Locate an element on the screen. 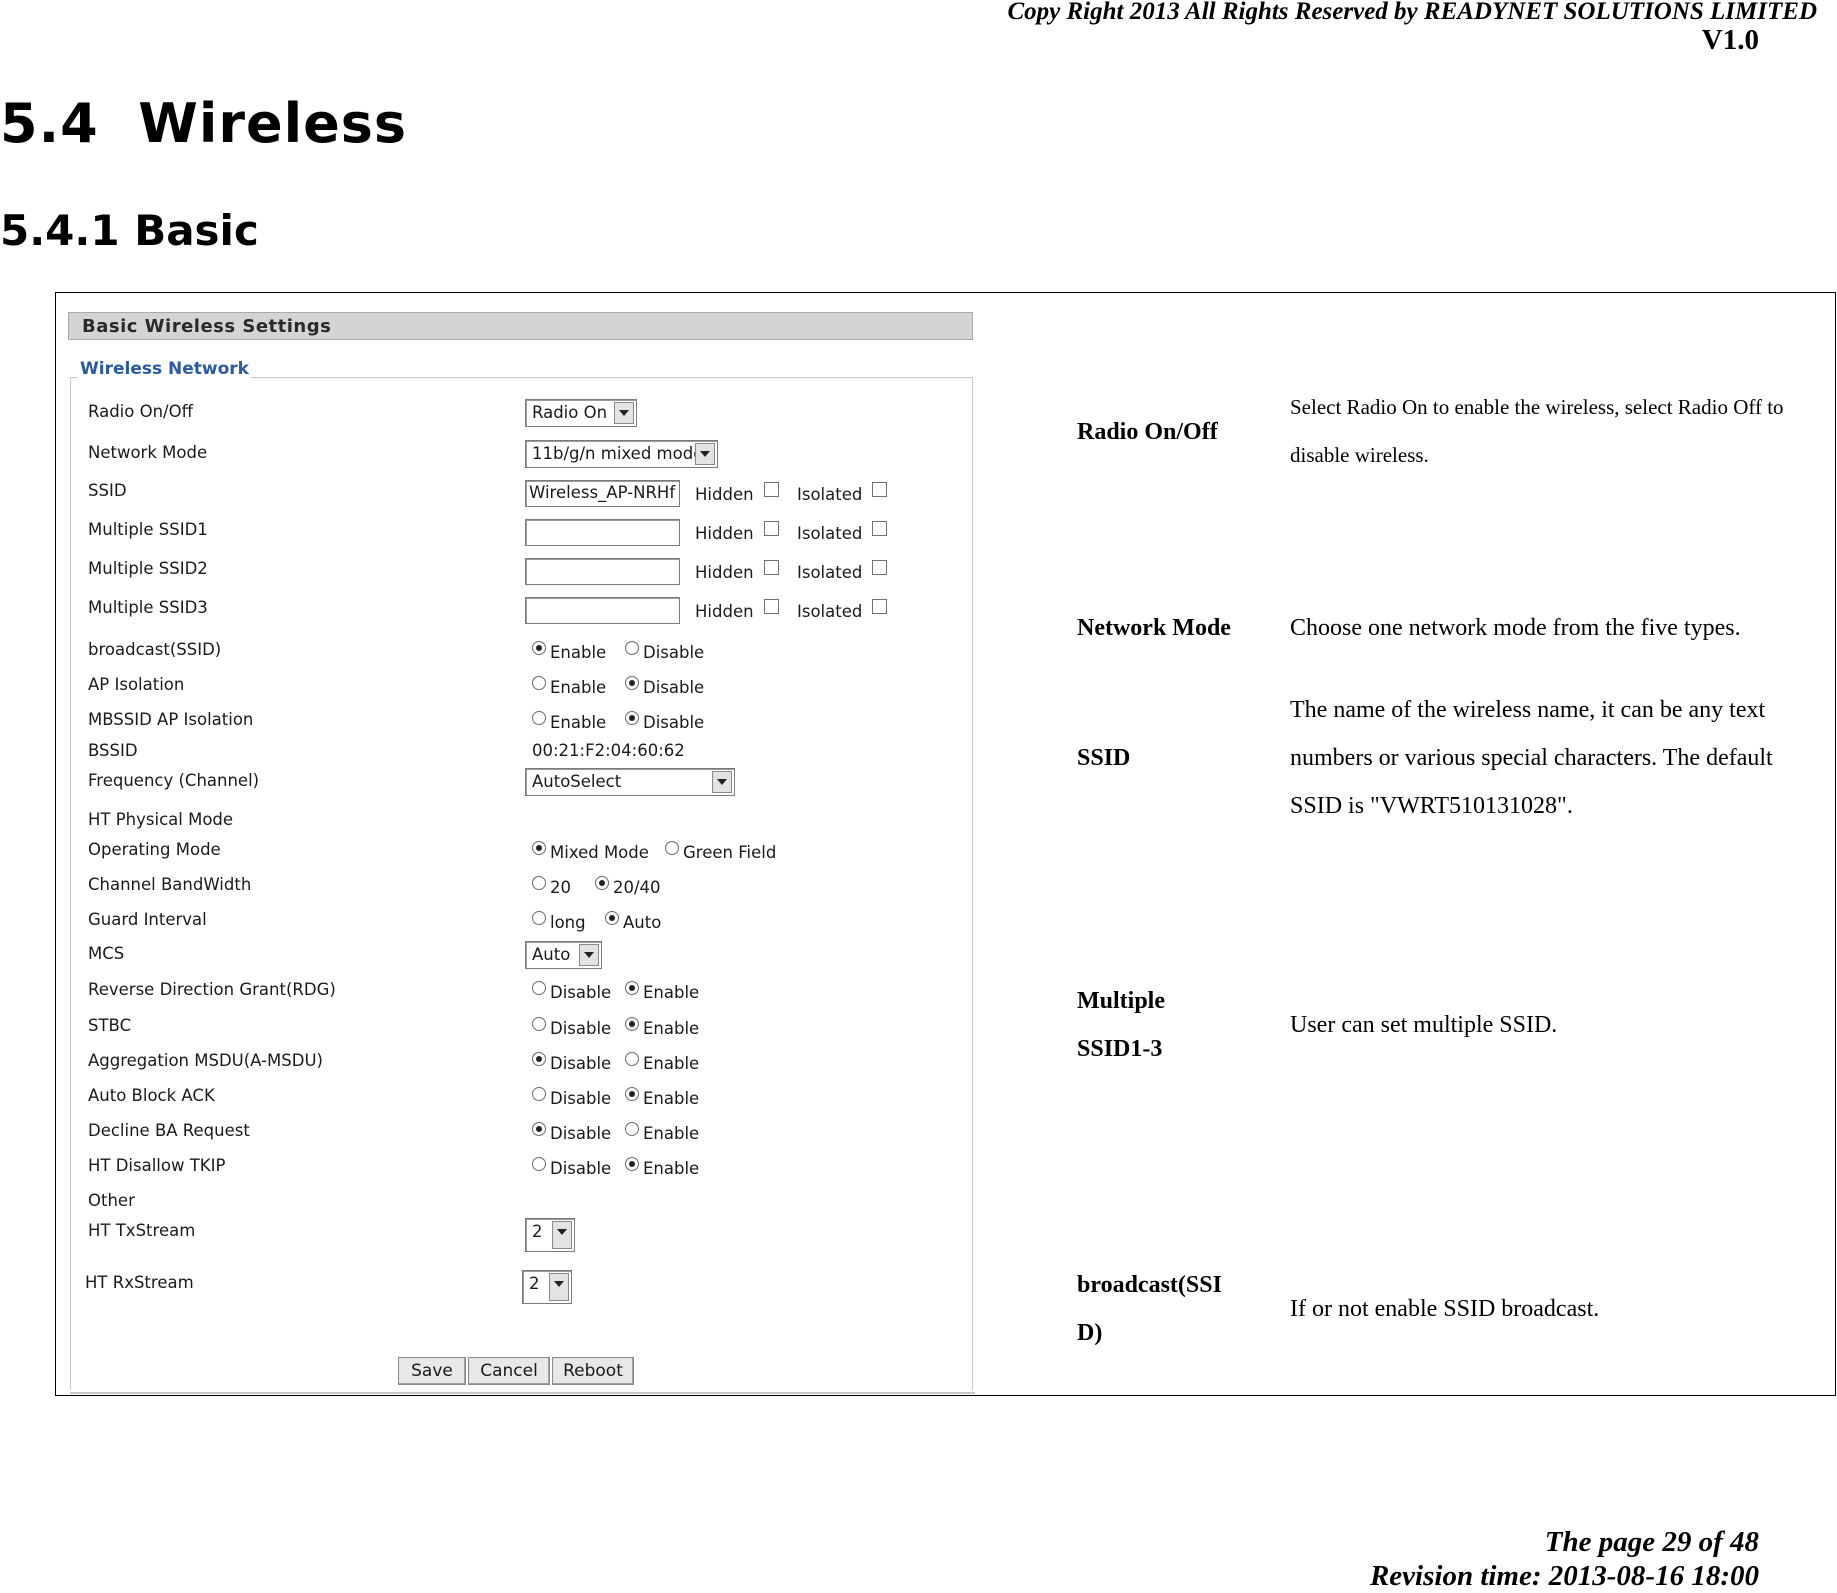 Image resolution: width=1837 pixels, height=1593 pixels. guard-auto-option: Auto is located at coordinates (633, 921).